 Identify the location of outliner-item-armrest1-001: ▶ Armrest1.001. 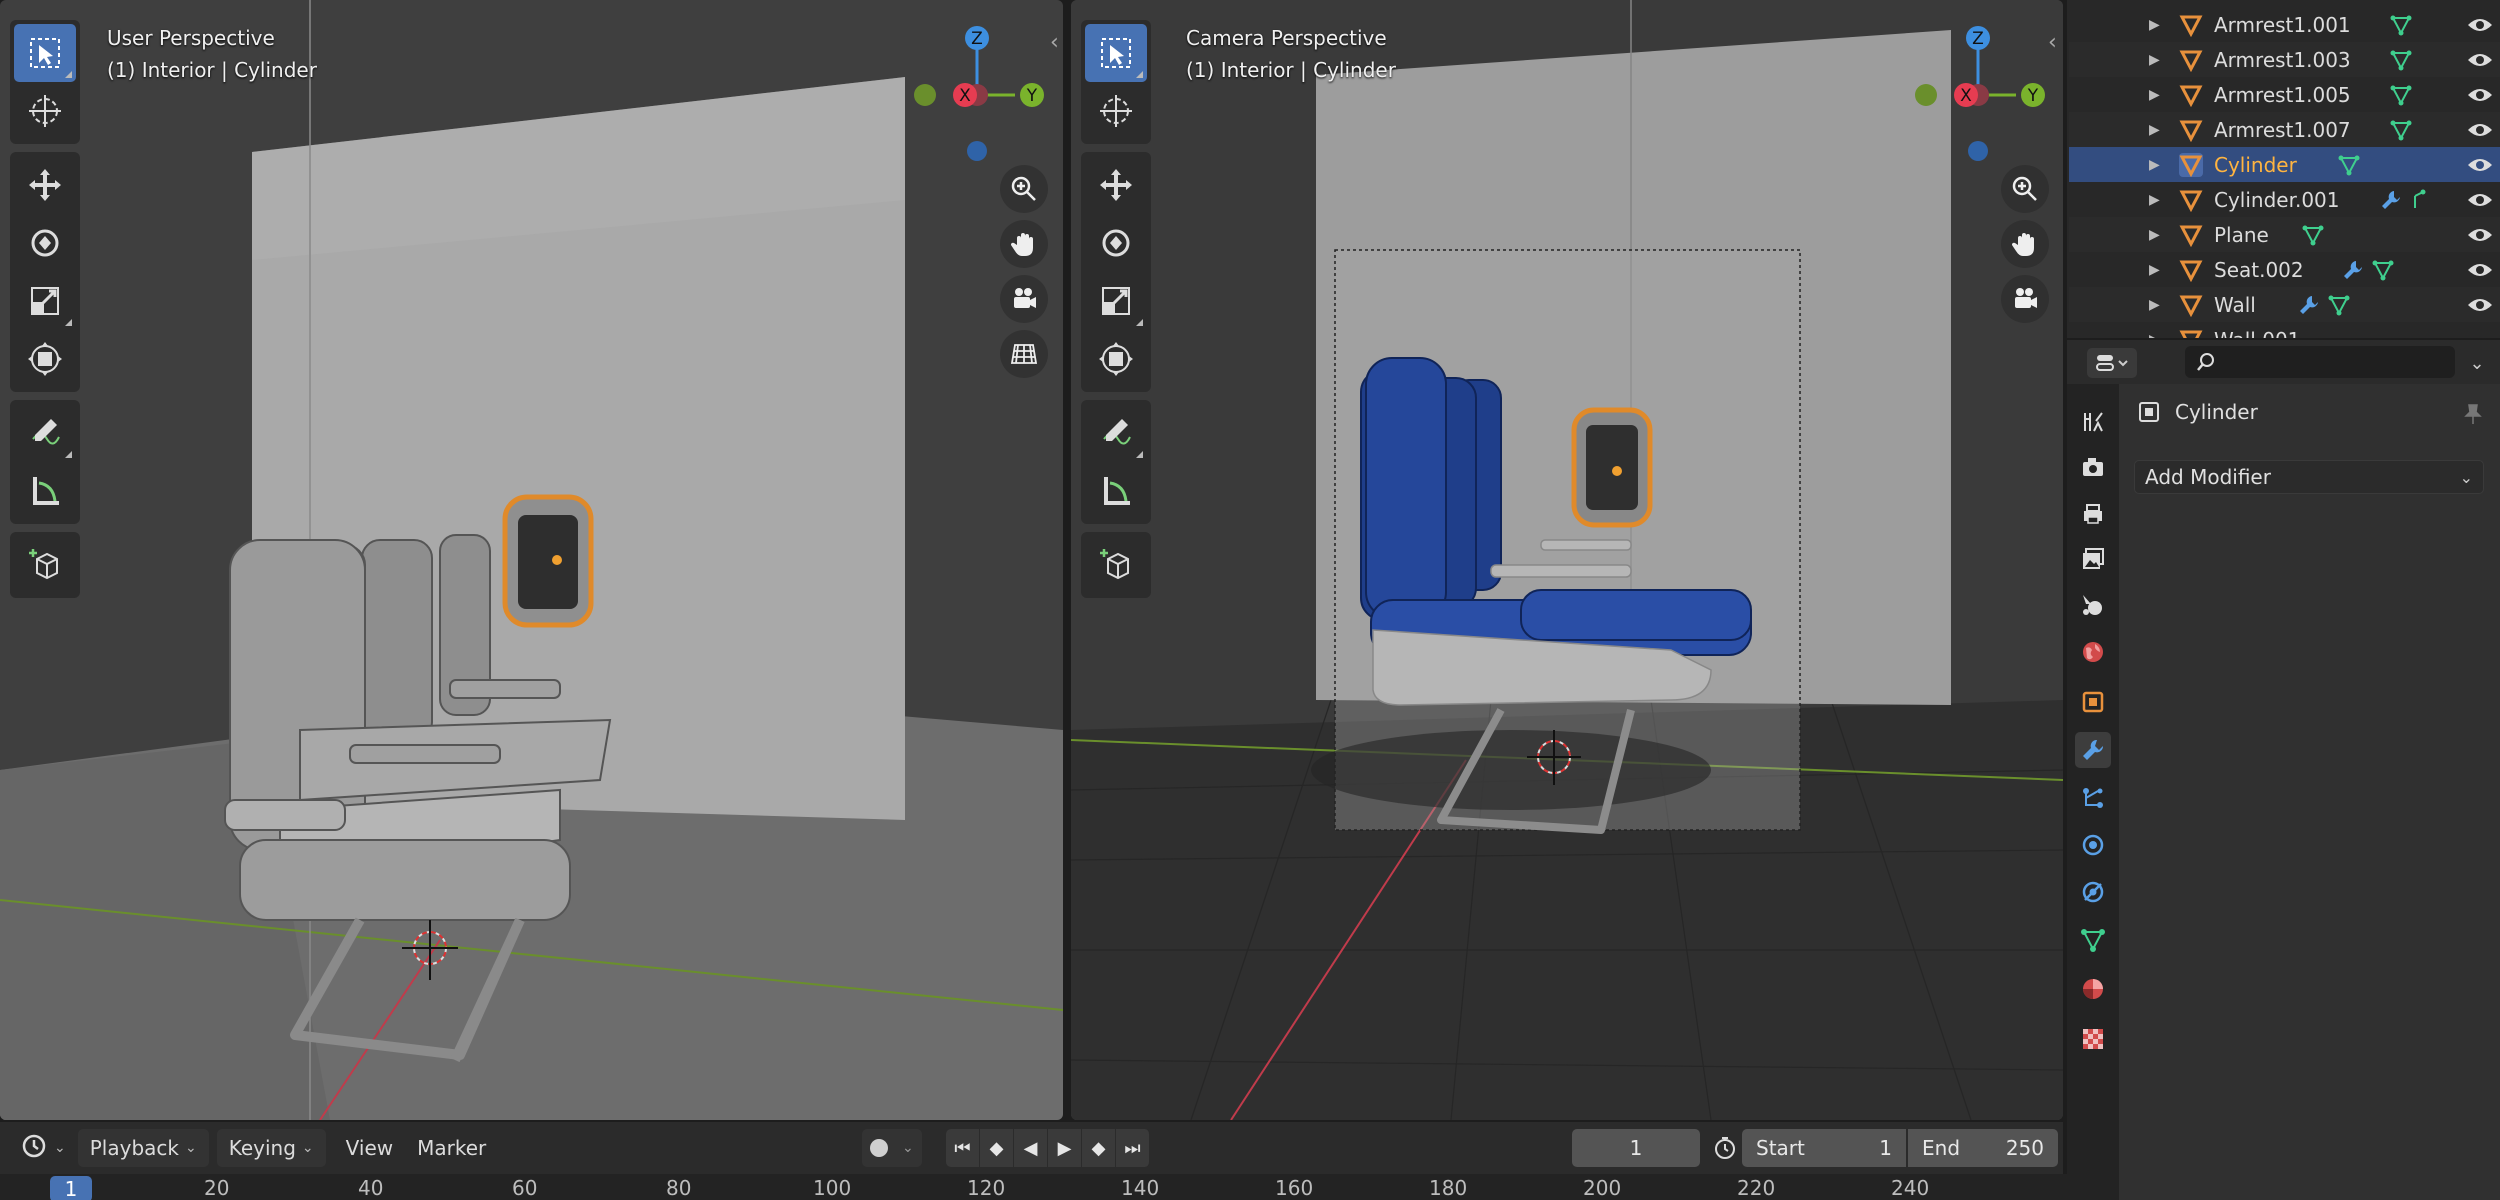
(2284, 24).